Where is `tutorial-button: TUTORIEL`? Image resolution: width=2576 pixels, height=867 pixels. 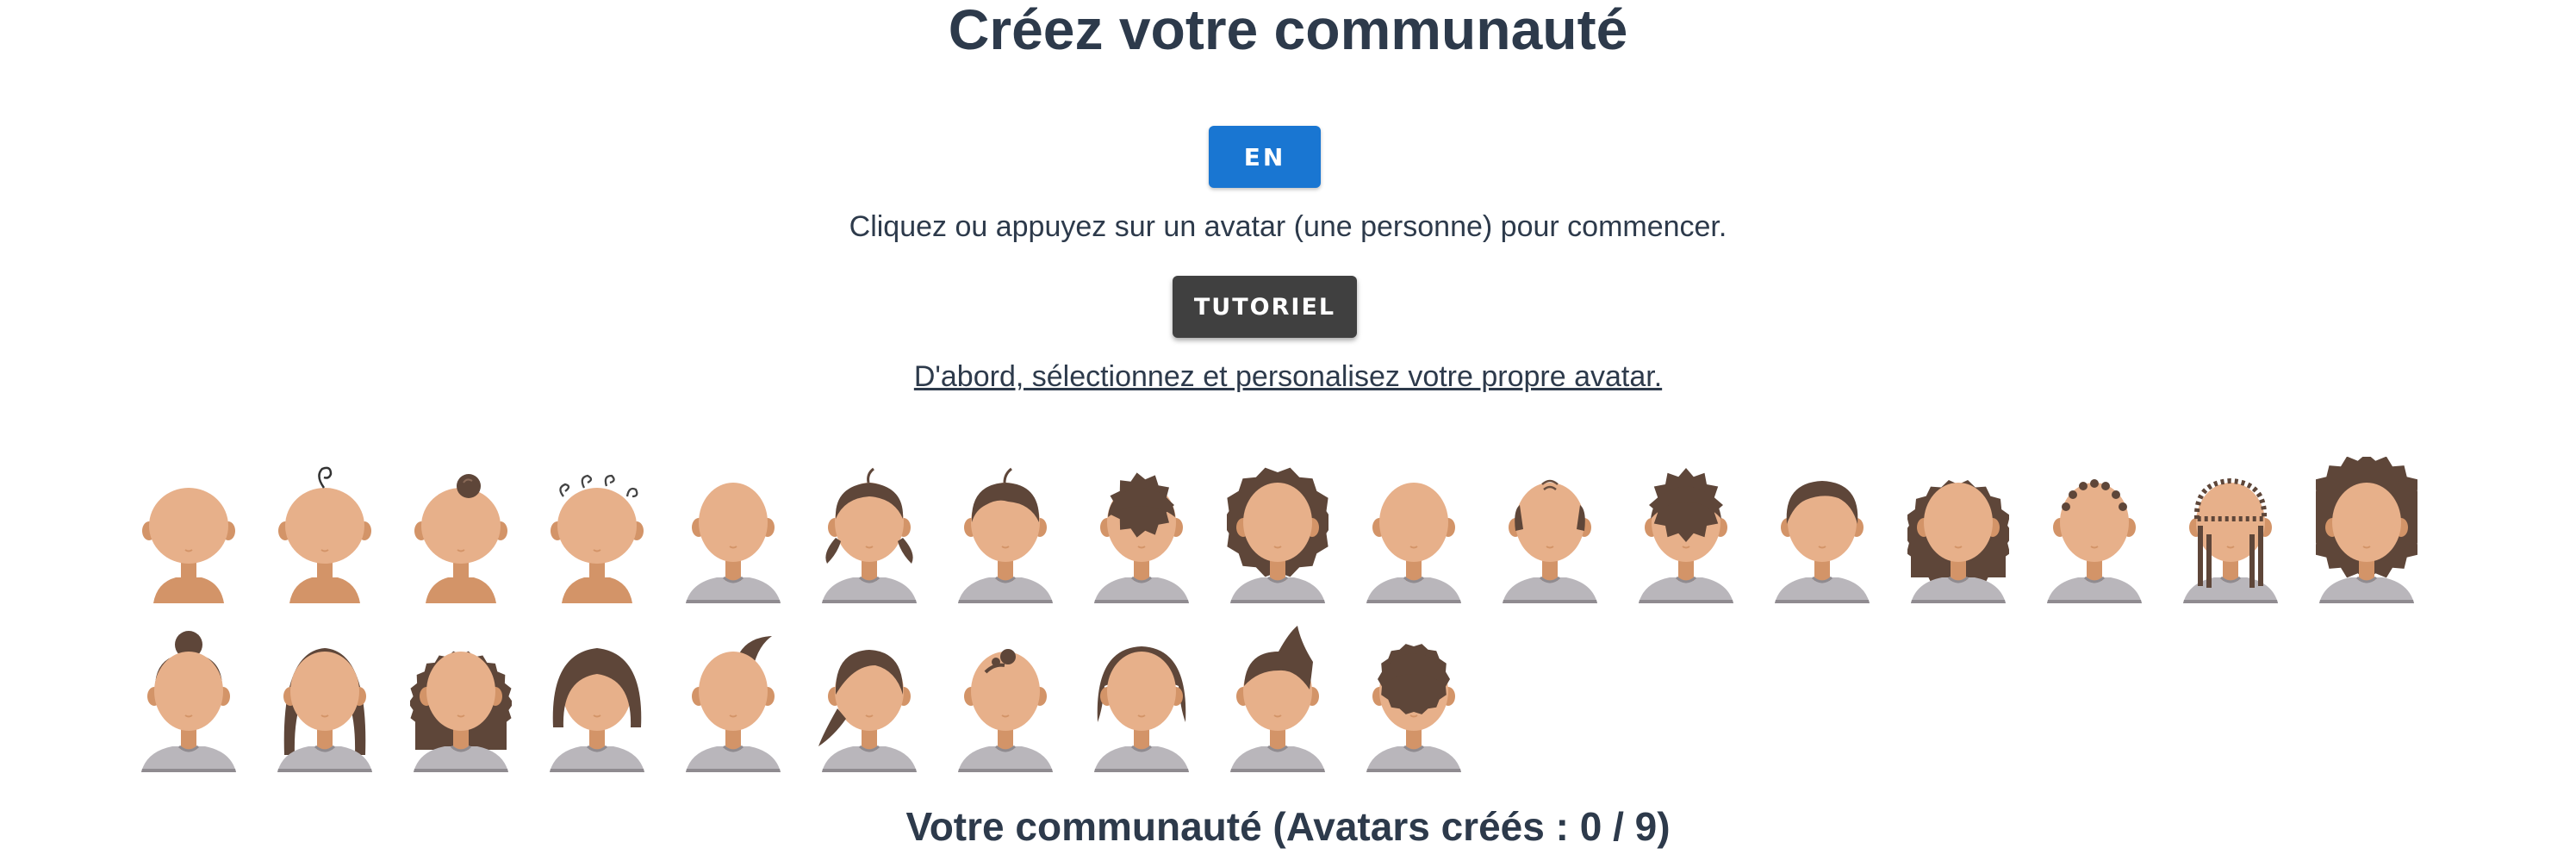 tutorial-button: TUTORIEL is located at coordinates (1265, 307).